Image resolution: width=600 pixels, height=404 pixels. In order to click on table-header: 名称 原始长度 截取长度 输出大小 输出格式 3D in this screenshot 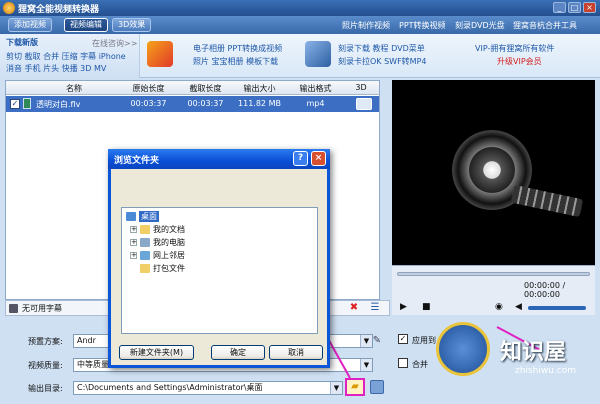, I will do `click(192, 88)`.